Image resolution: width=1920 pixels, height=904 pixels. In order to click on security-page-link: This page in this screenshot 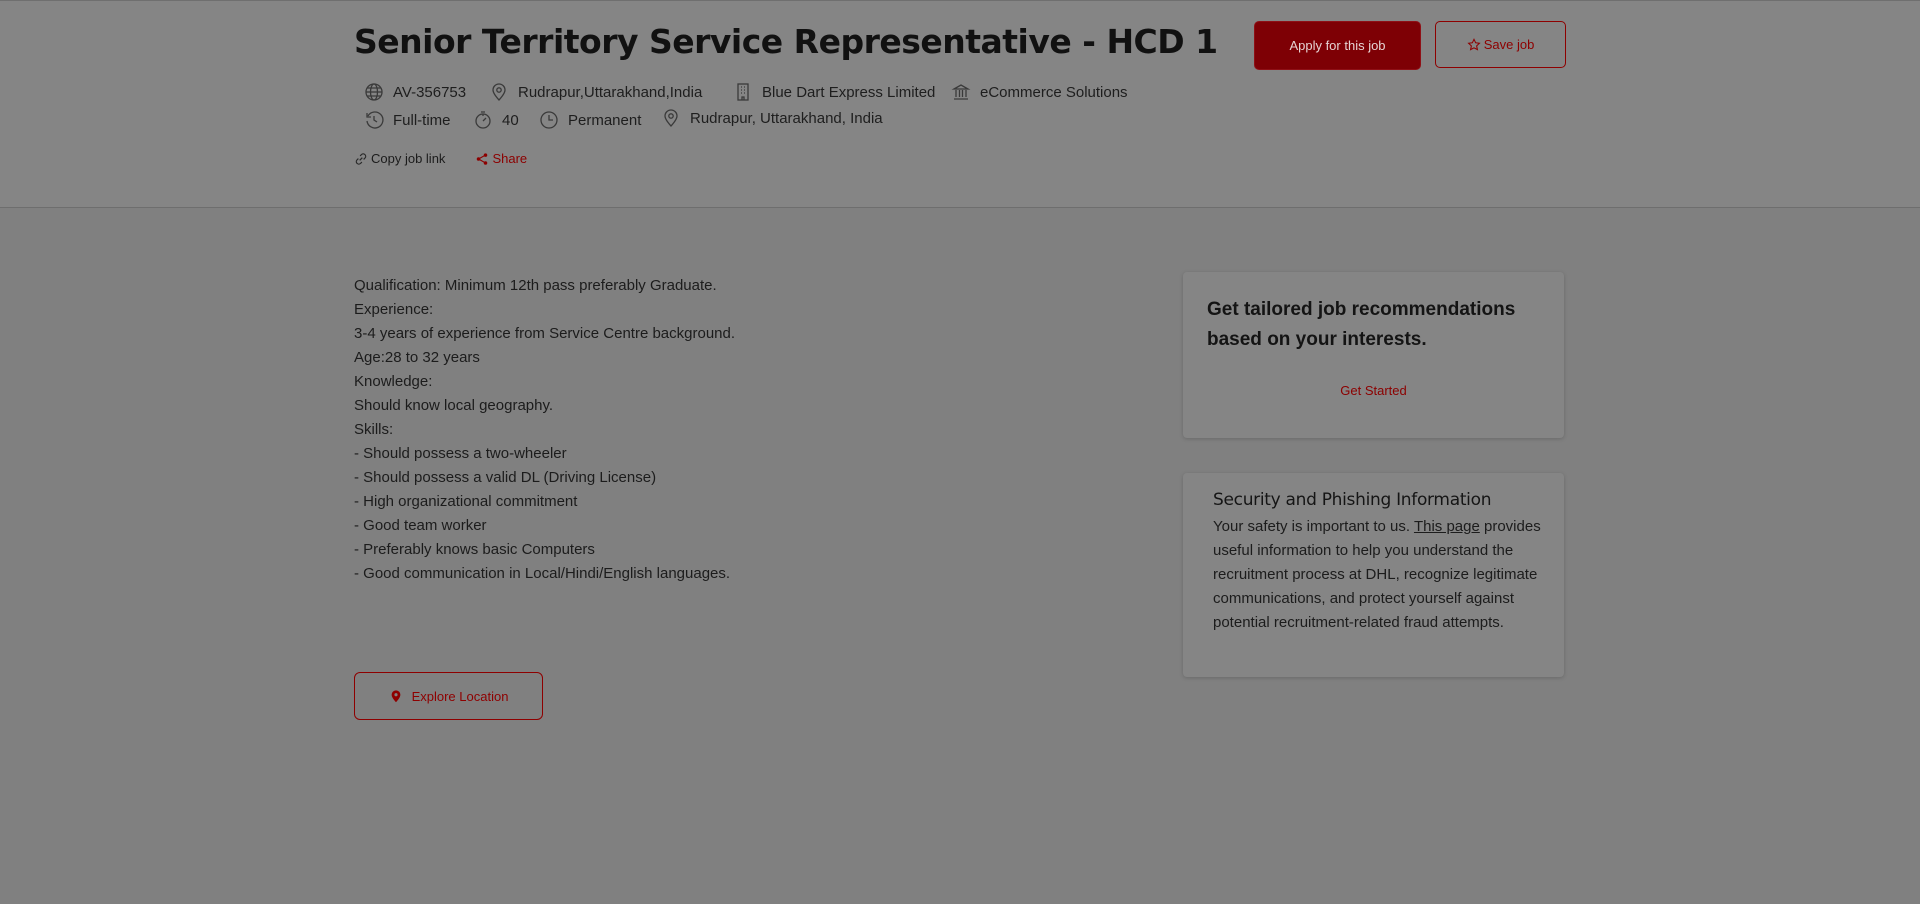, I will do `click(1447, 526)`.